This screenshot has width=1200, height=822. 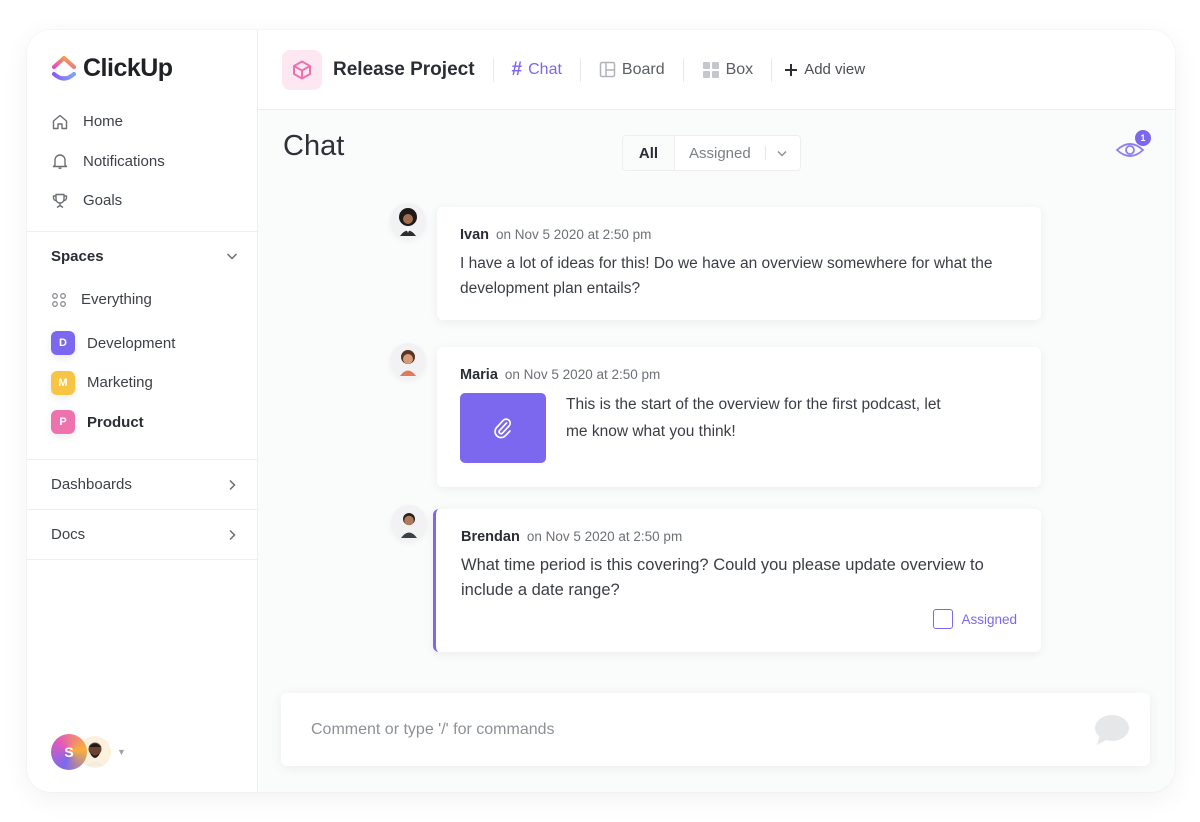 I want to click on attachment-thumbnail, so click(x=503, y=428).